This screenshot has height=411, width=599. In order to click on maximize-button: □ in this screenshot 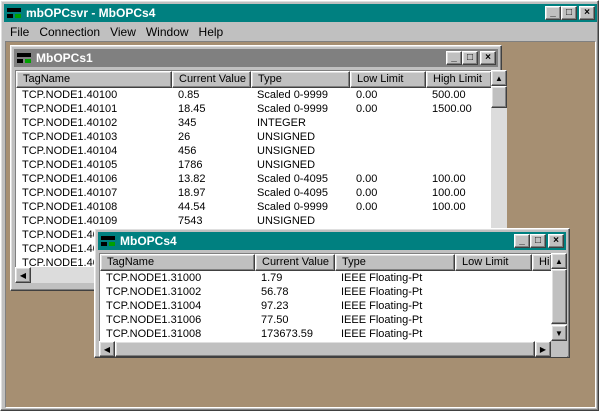, I will do `click(569, 13)`.